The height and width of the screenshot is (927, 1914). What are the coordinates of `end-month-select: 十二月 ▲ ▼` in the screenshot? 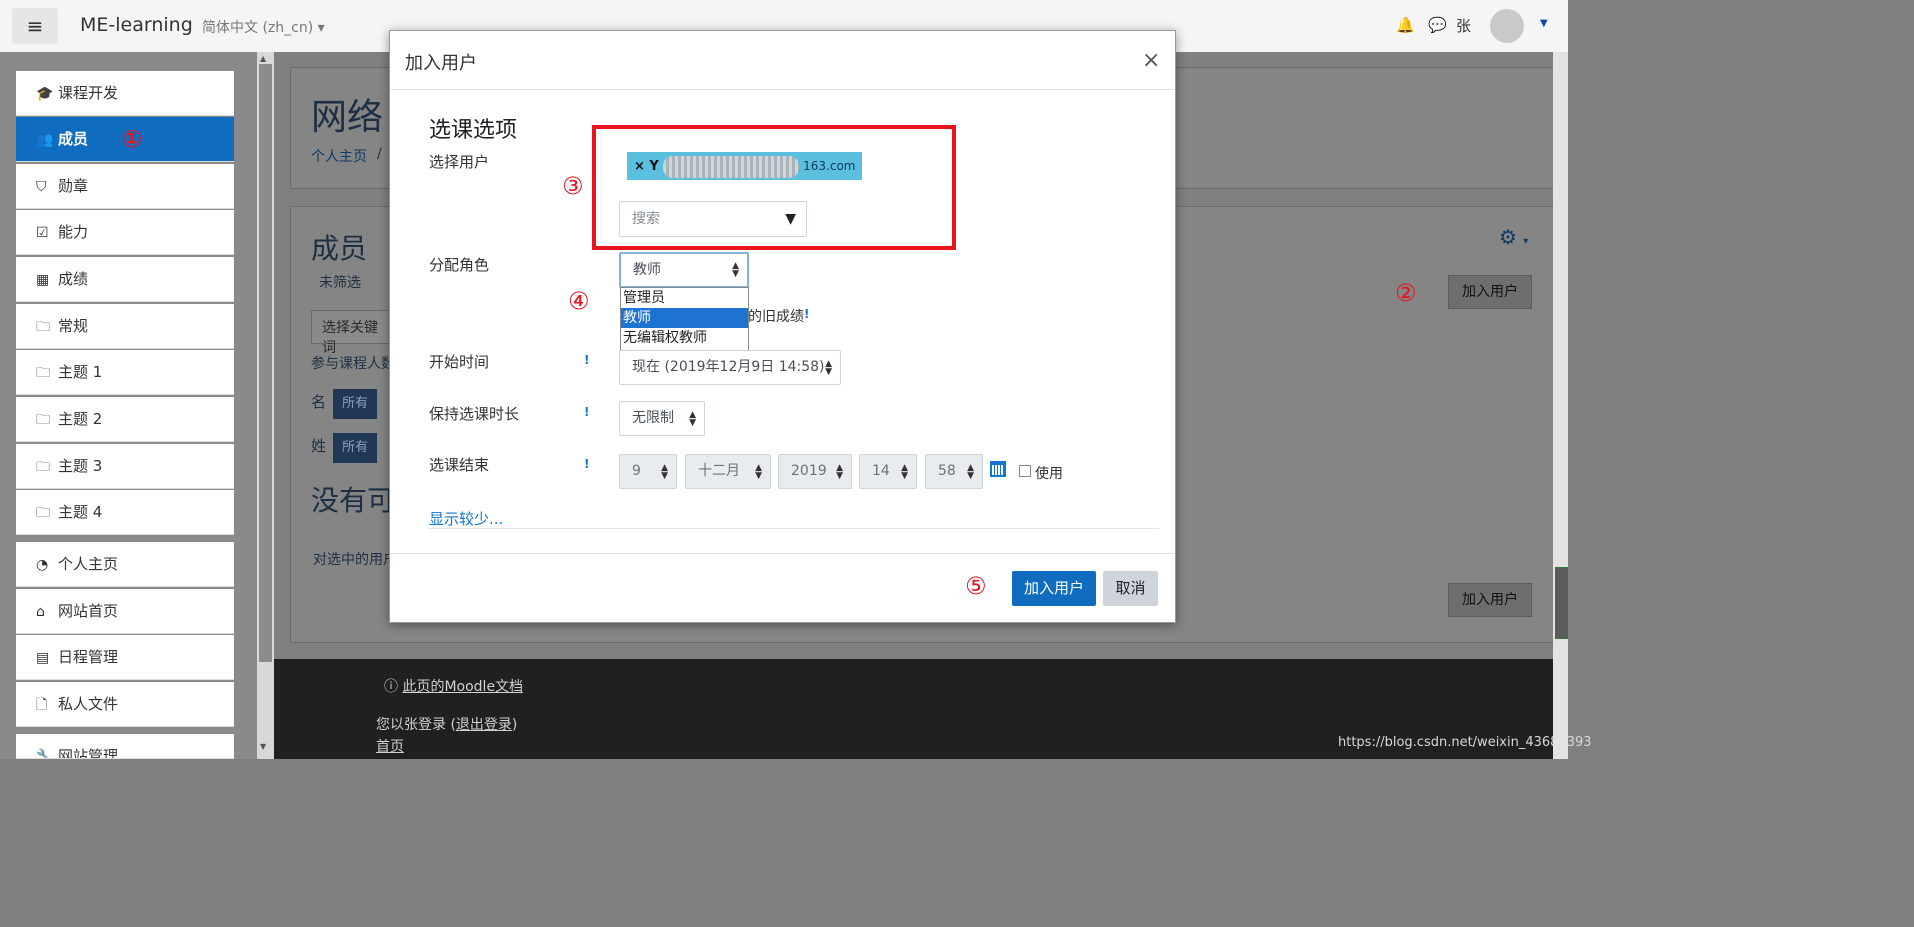 It's located at (728, 471).